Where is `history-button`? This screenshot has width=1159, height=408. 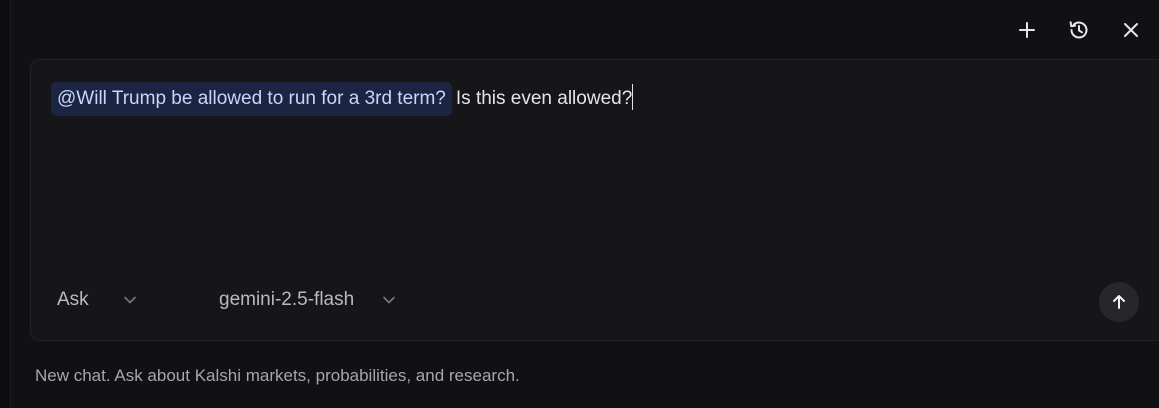
history-button is located at coordinates (1079, 30).